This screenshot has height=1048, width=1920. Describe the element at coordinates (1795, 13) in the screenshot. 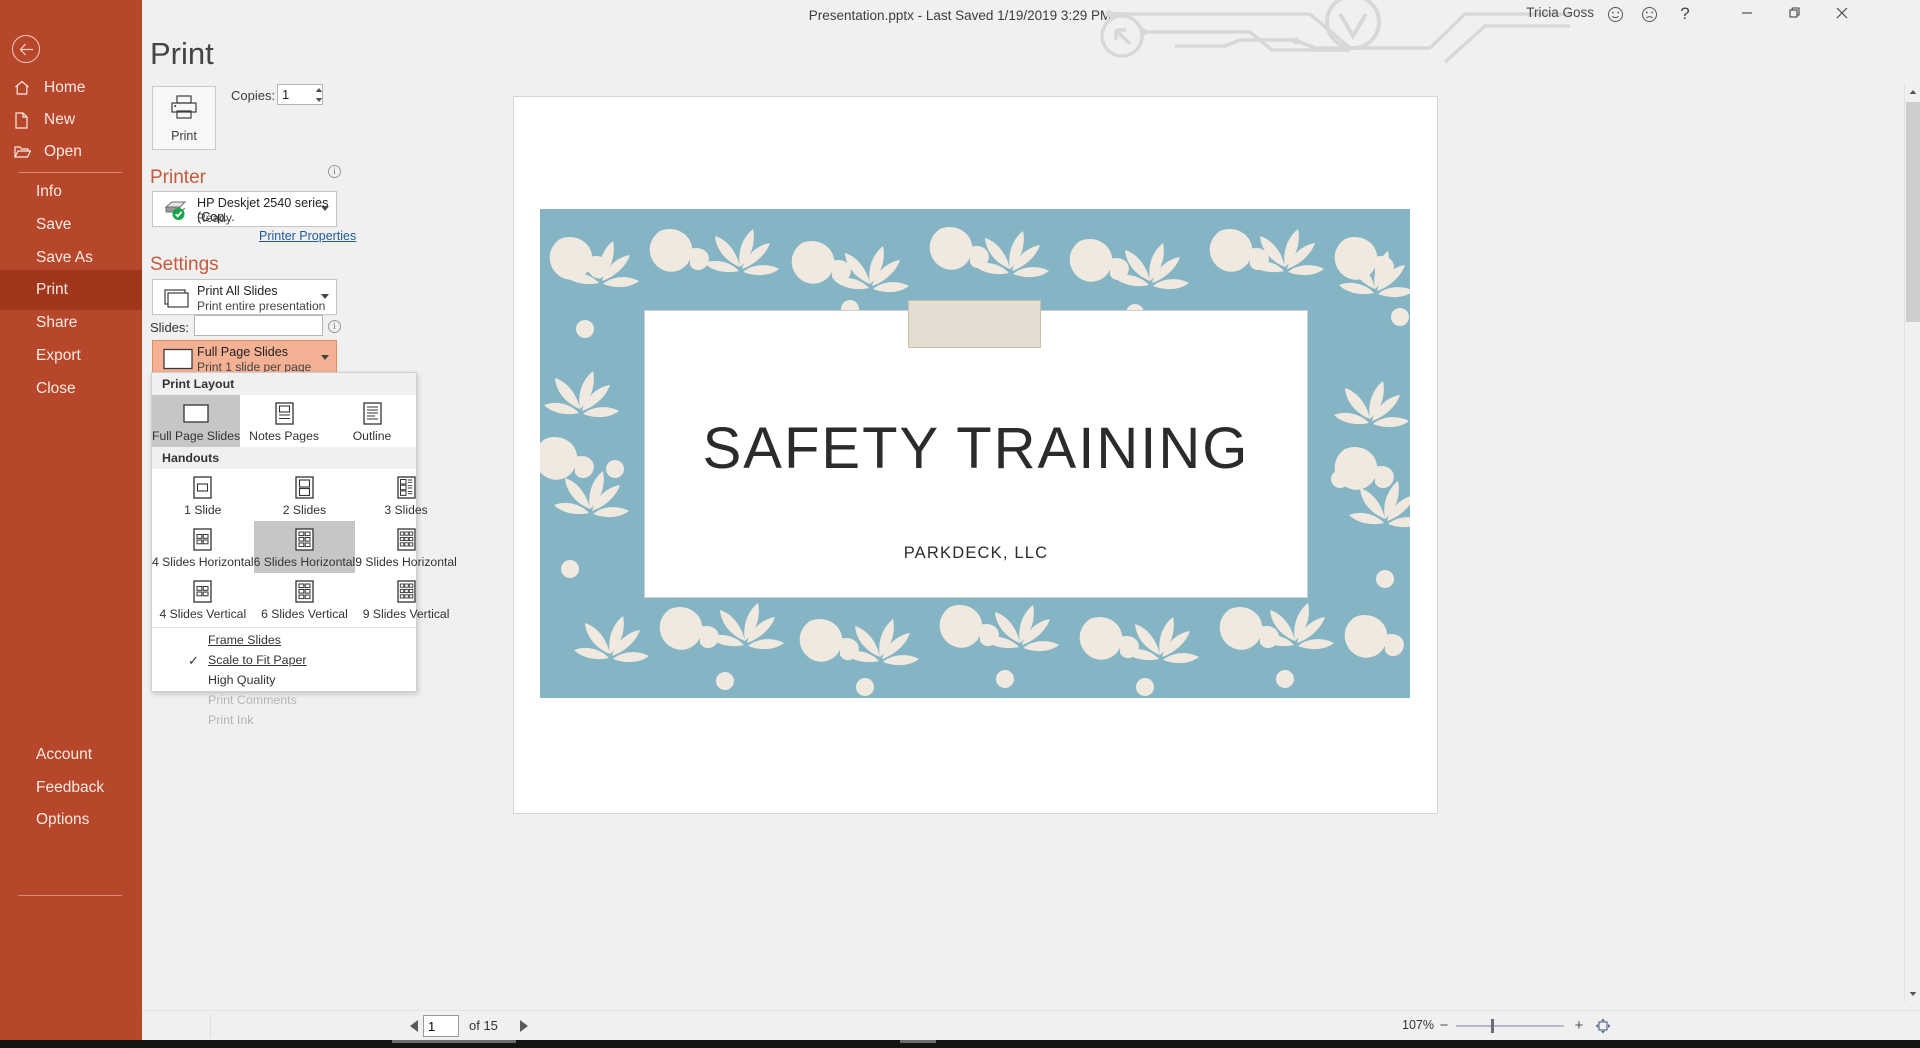

I see `restore-icon` at that location.